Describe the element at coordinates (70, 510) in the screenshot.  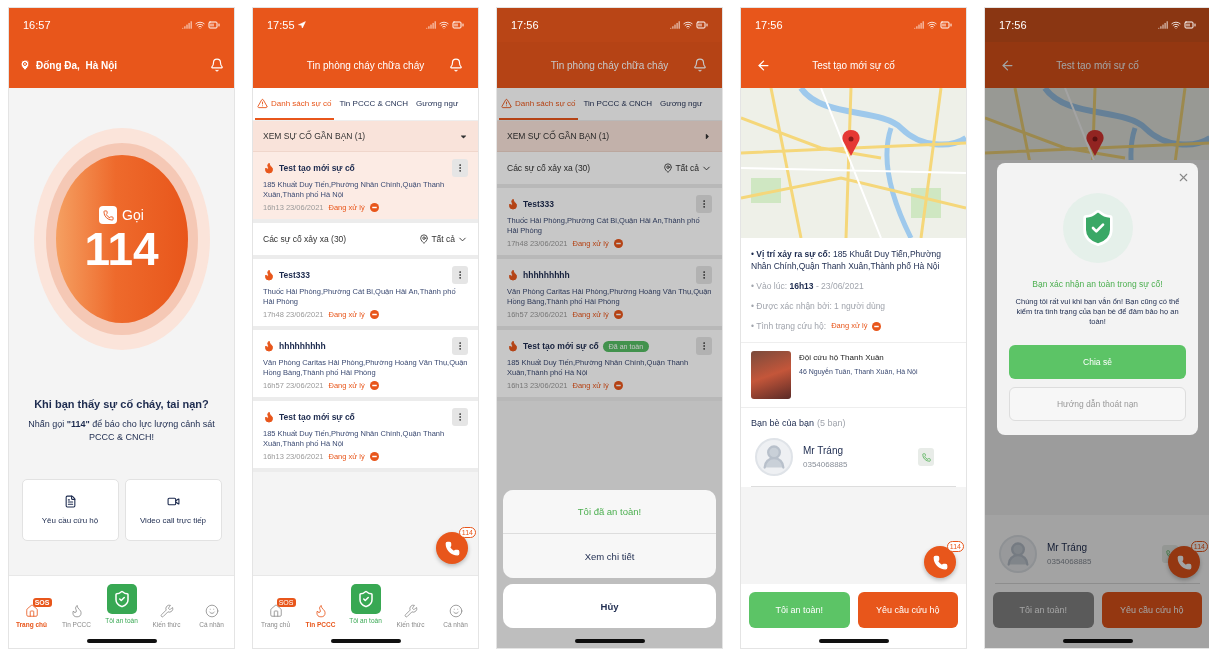
I see `action-button: Yêu cầu cứu hộ` at that location.